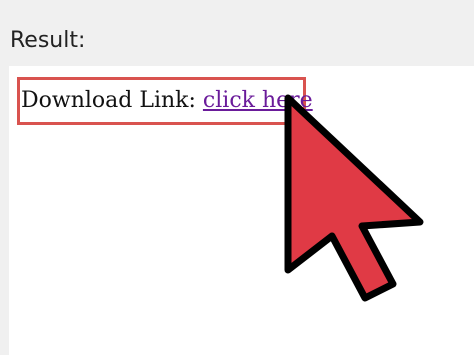  I want to click on download-link-label: Download Link:, so click(112, 100).